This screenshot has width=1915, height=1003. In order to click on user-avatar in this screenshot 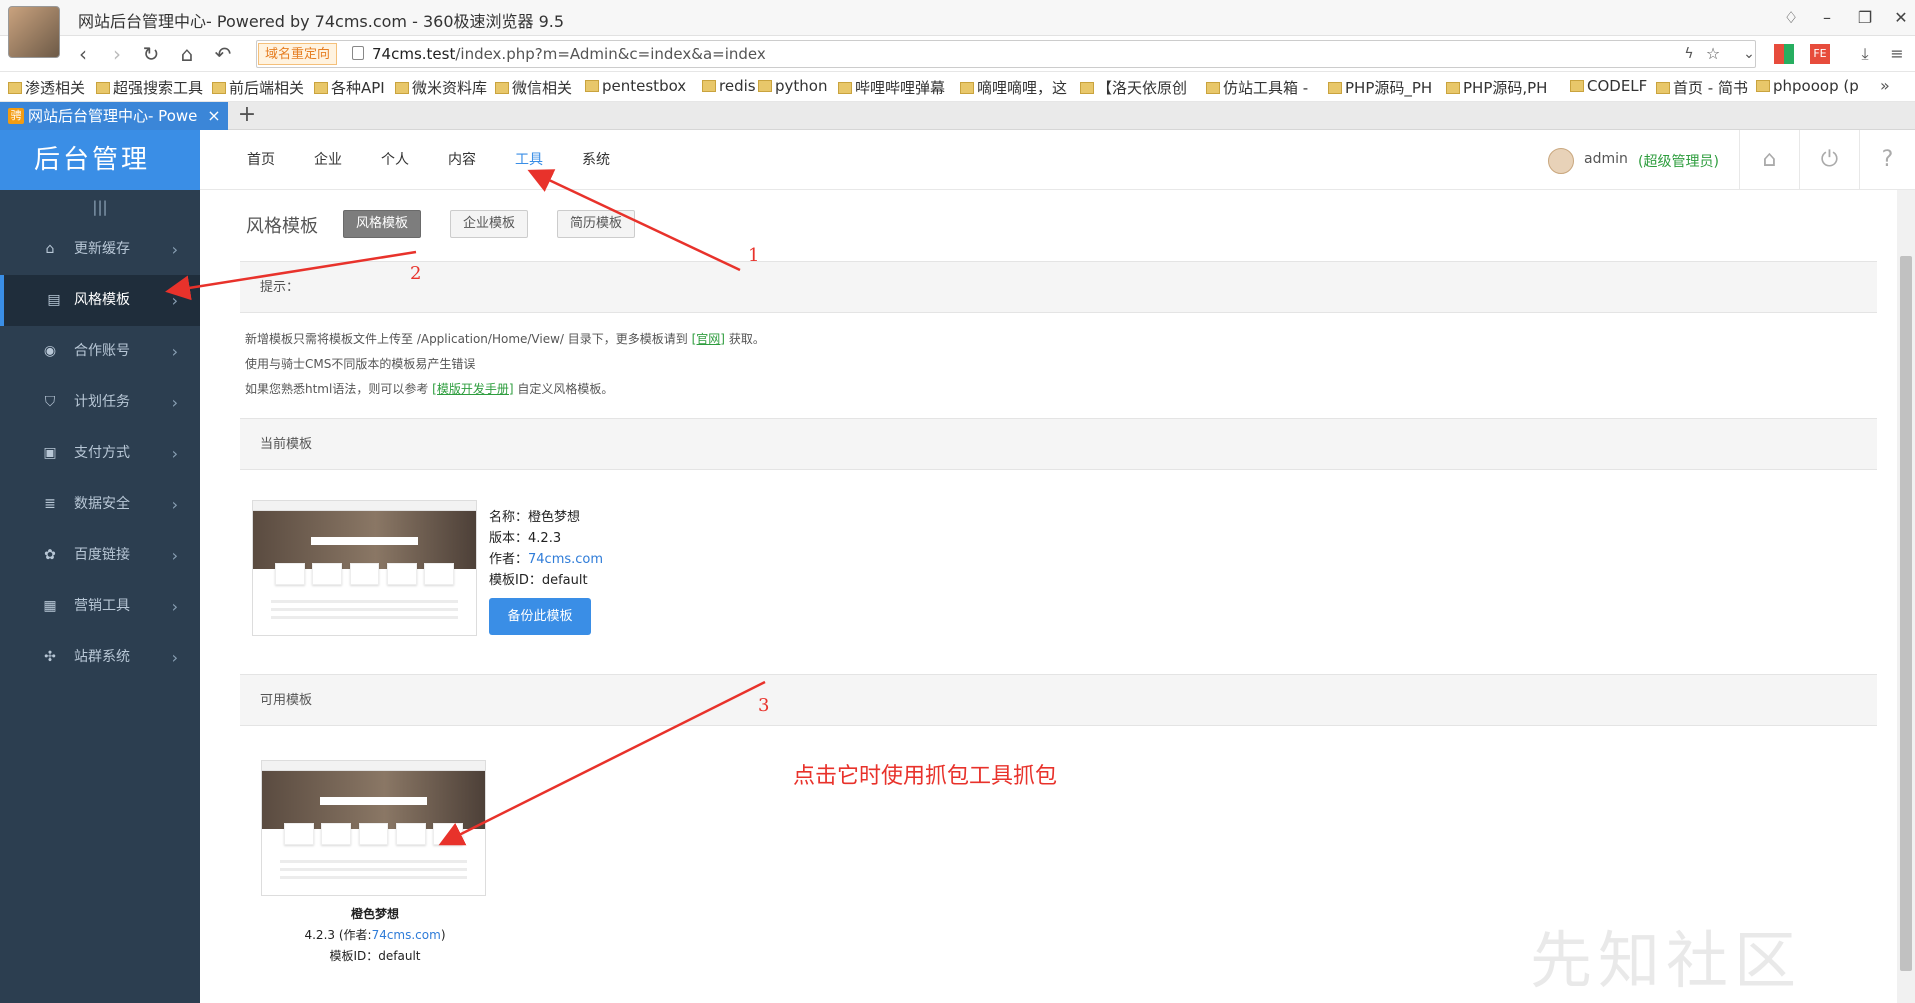, I will do `click(1561, 161)`.